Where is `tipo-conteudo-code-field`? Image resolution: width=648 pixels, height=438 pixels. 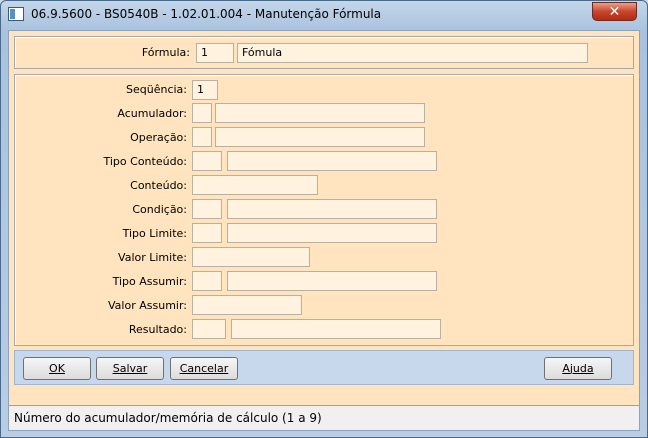
tipo-conteudo-code-field is located at coordinates (207, 161).